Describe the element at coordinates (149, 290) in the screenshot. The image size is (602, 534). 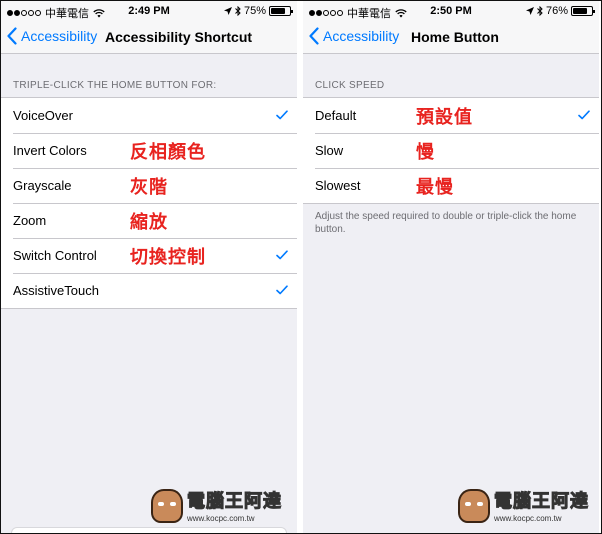
I see `option-assistivetouch: AssistiveTouch` at that location.